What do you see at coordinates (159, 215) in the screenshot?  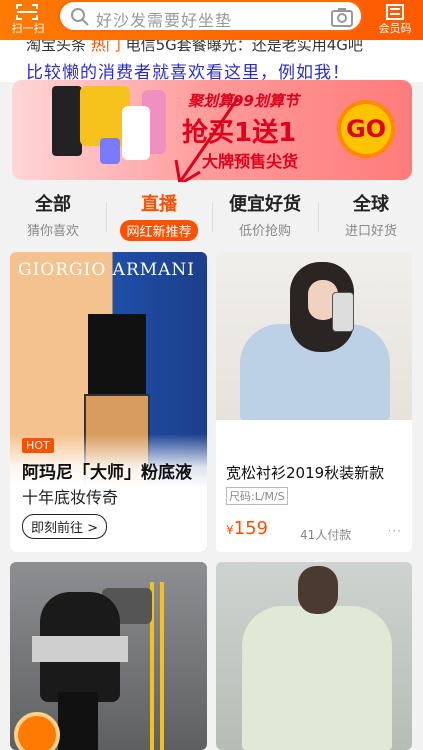 I see `tab-live: 直播 网红新推荐` at bounding box center [159, 215].